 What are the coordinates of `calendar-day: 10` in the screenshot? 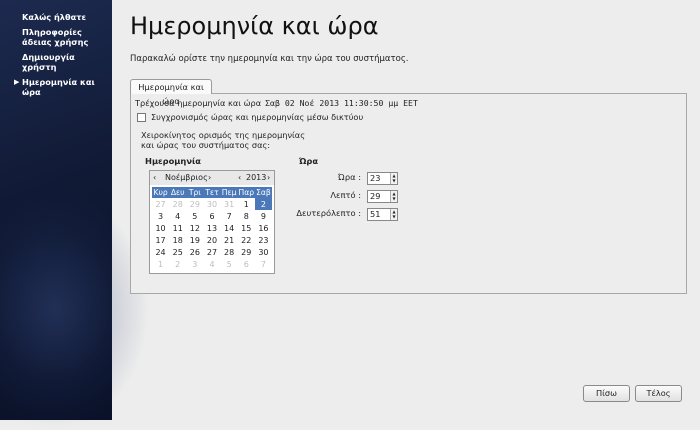 It's located at (160, 228).